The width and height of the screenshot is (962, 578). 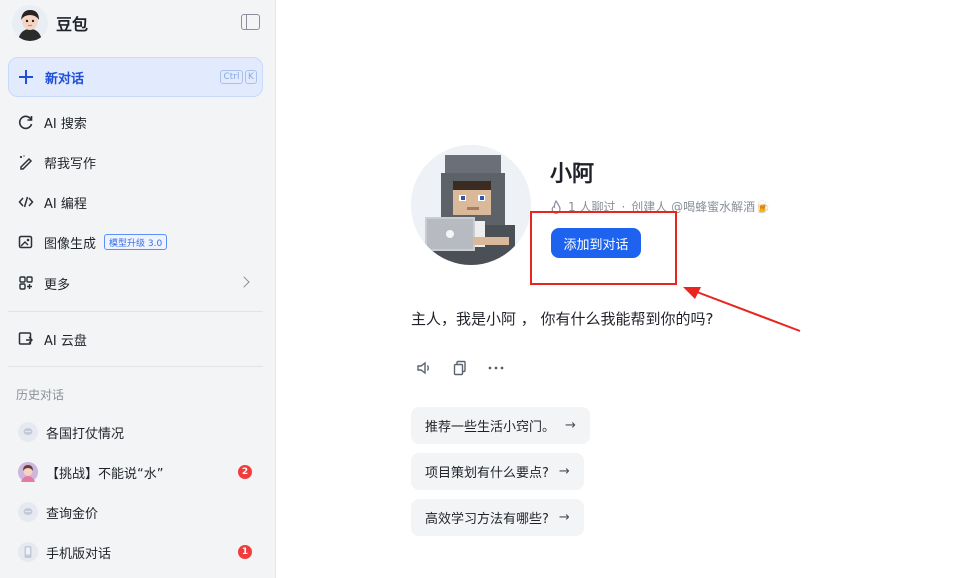 What do you see at coordinates (572, 174) in the screenshot?
I see `bot-name: 小阿` at bounding box center [572, 174].